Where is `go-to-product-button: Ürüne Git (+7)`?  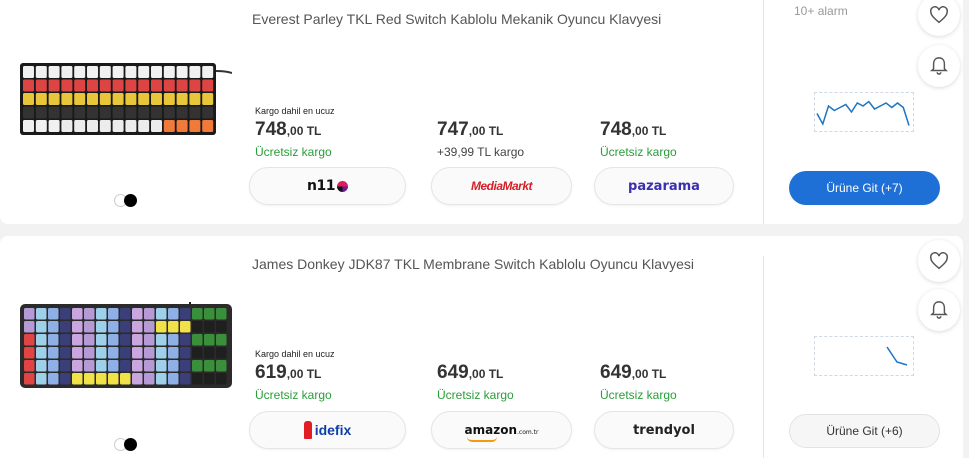
go-to-product-button: Ürüne Git (+7) is located at coordinates (864, 188).